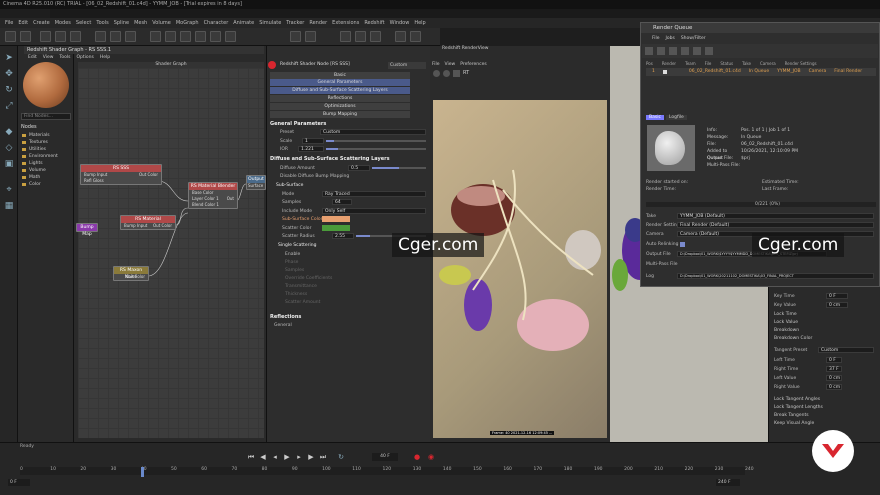 This screenshot has height=495, width=880. I want to click on snap-icon: ⌖, so click(9, 190).